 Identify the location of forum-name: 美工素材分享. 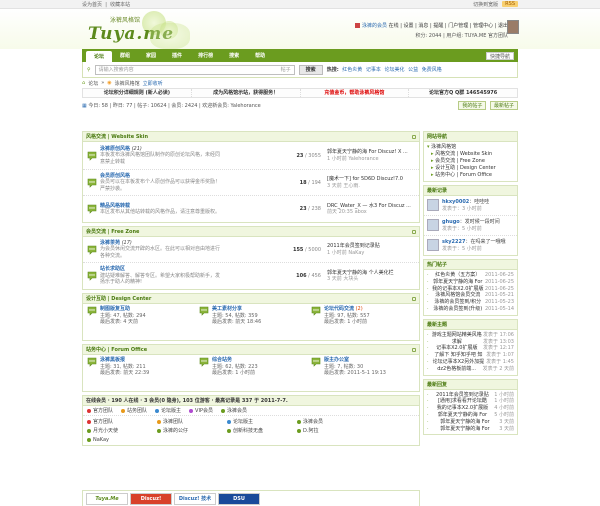
(227, 309).